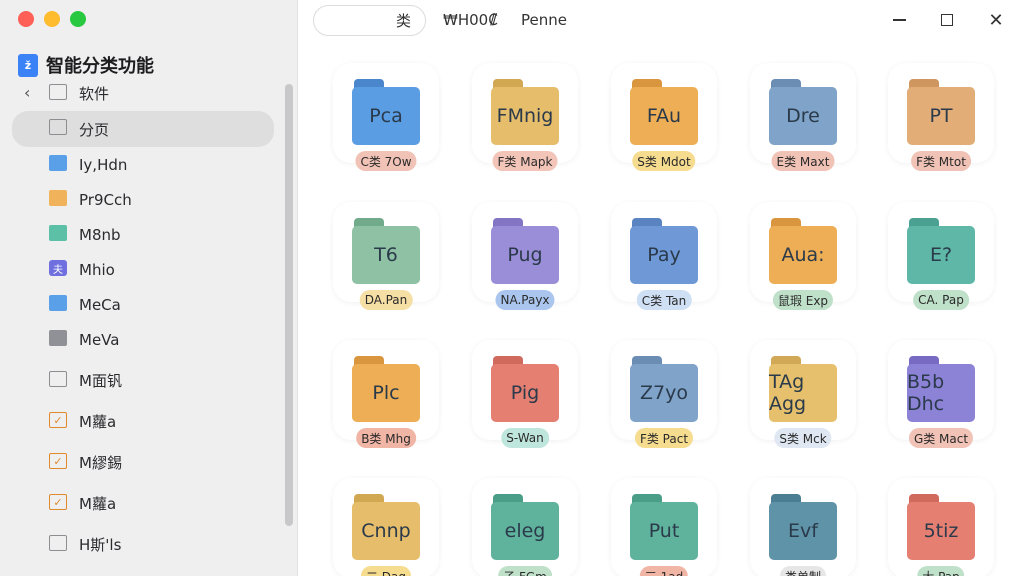  I want to click on sidebar-item: M8nb, so click(143, 234).